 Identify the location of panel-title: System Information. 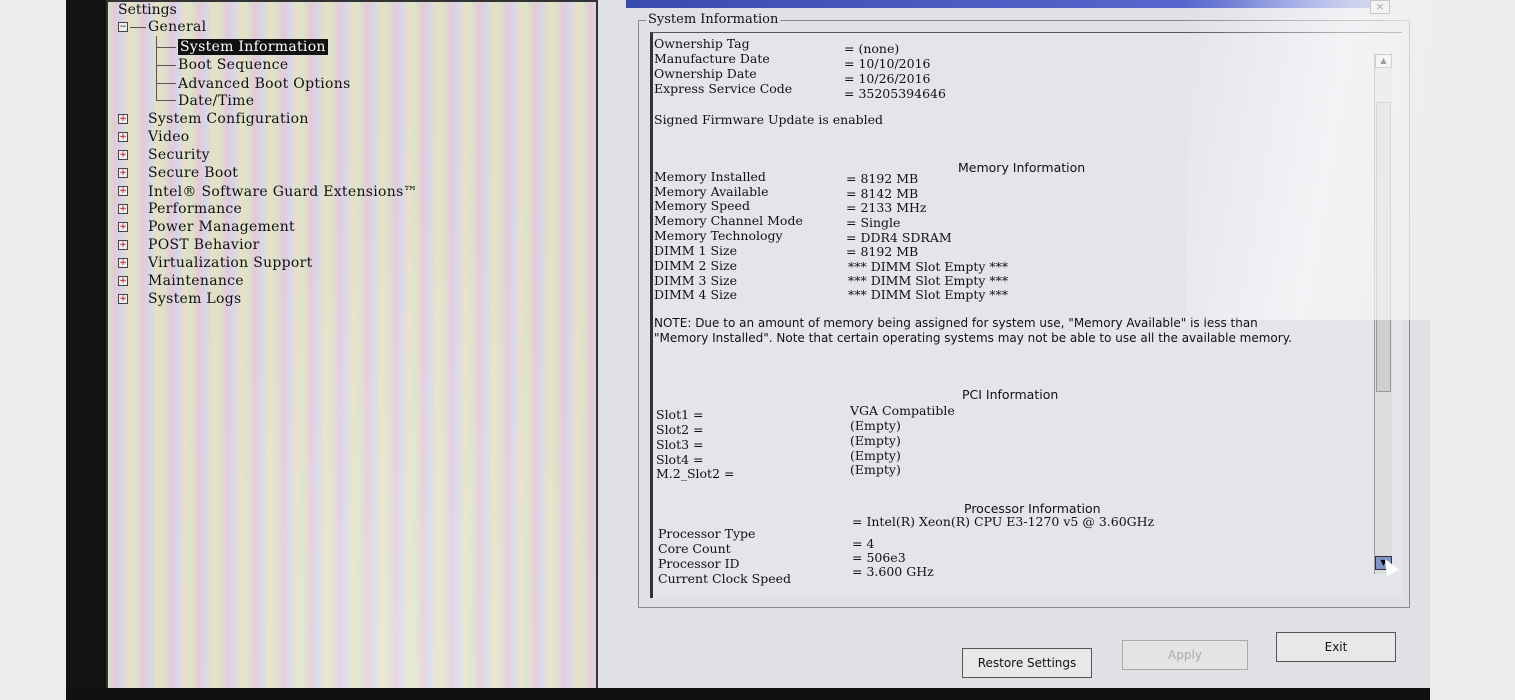
(713, 19).